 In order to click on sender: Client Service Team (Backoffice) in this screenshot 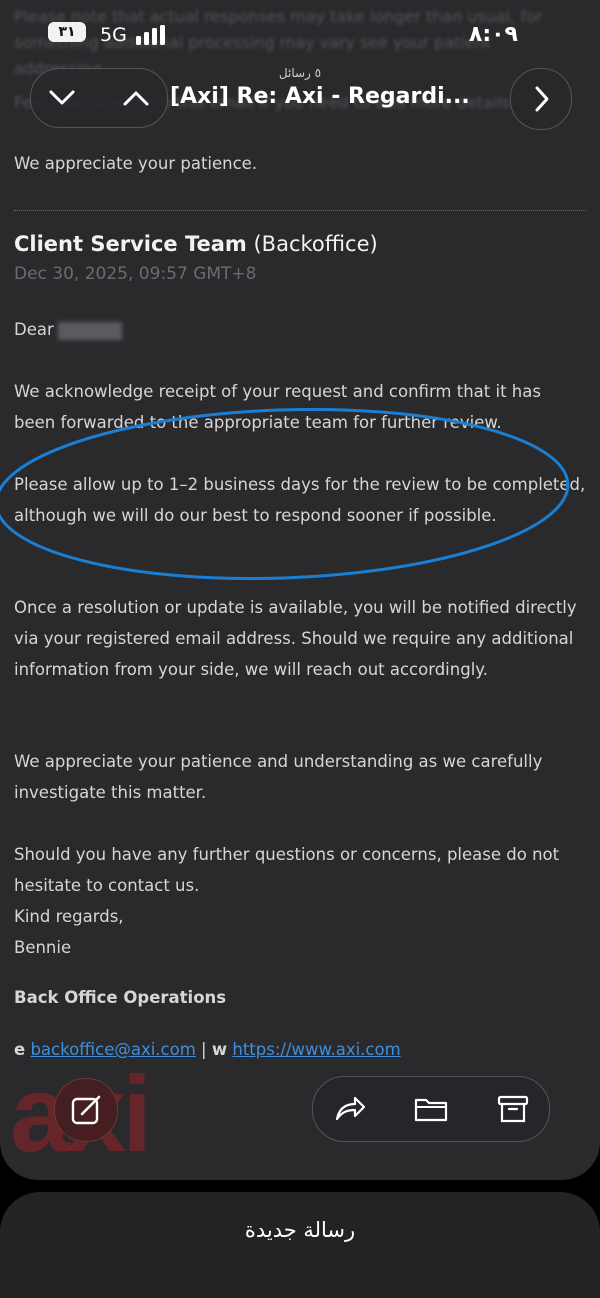, I will do `click(196, 244)`.